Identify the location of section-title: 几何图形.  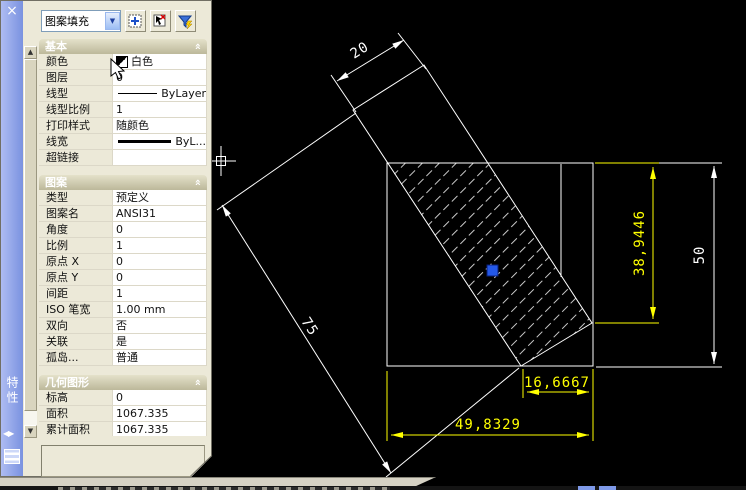
(67, 382).